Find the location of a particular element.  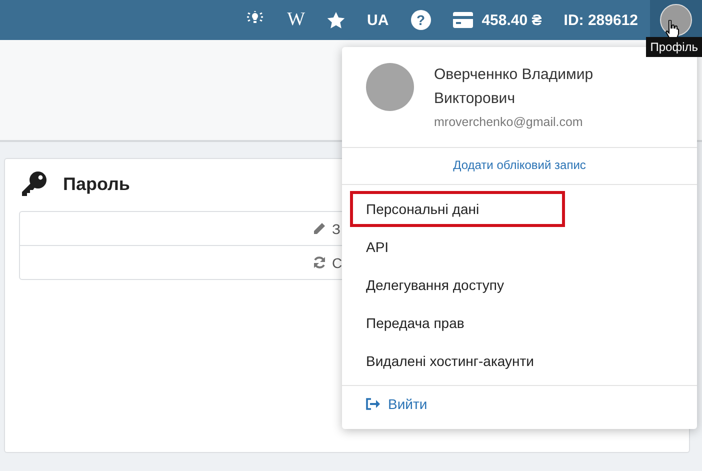

profile-tooltip: Профіль is located at coordinates (674, 47).